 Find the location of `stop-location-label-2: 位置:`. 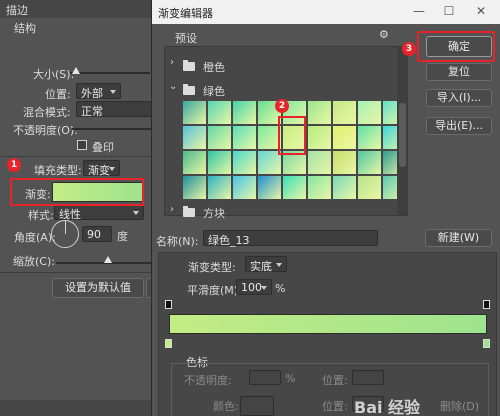

stop-location-label-2: 位置: is located at coordinates (335, 406).